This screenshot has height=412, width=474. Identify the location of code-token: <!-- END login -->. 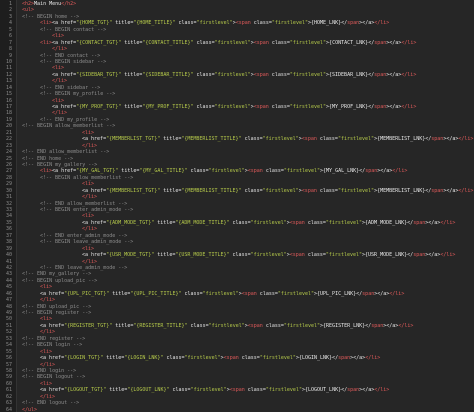
(49, 370).